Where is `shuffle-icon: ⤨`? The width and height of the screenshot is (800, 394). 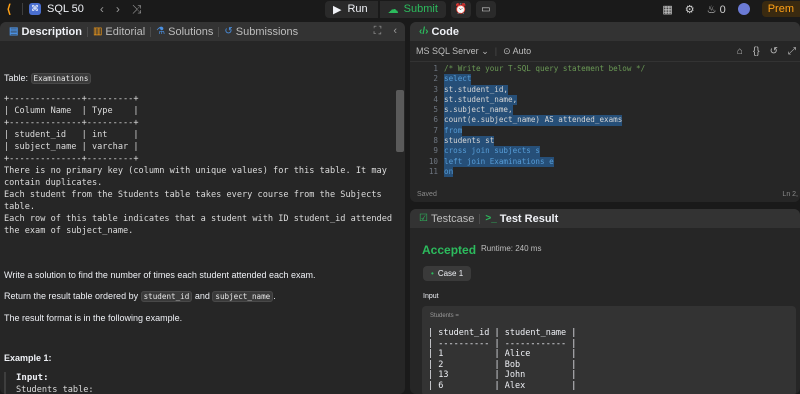 shuffle-icon: ⤨ is located at coordinates (137, 9).